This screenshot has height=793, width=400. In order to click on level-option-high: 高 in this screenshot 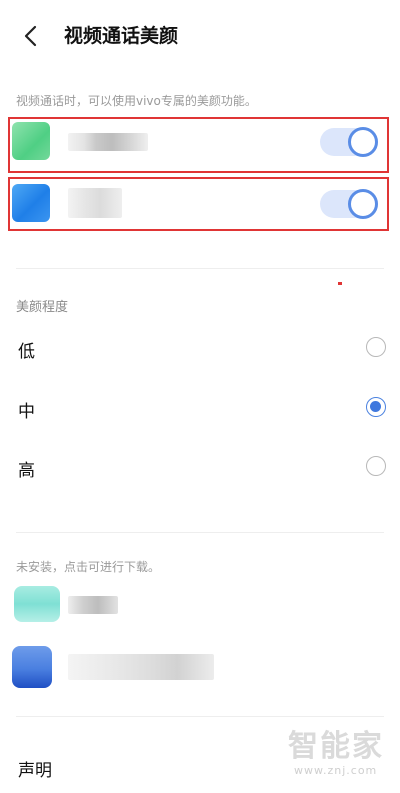, I will do `click(200, 467)`.